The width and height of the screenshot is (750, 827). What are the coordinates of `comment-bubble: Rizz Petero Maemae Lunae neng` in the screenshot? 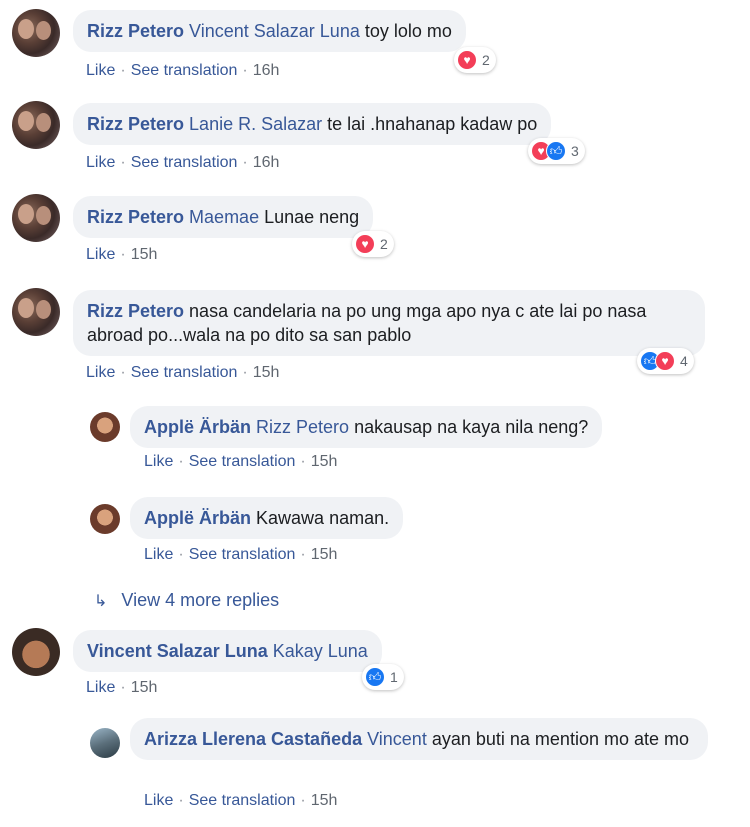 It's located at (223, 217).